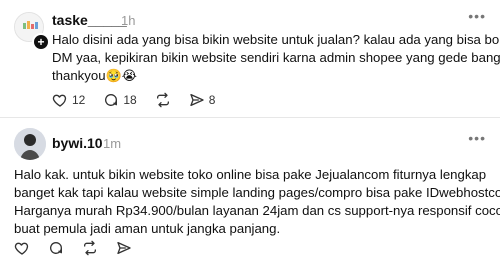 The width and height of the screenshot is (500, 269). I want to click on avatar, so click(30, 144).